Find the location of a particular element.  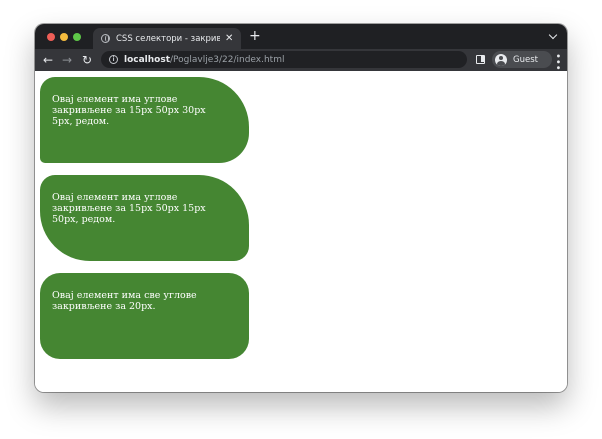

url-text: localhost/Poglavlje3/22/index.html is located at coordinates (204, 60).